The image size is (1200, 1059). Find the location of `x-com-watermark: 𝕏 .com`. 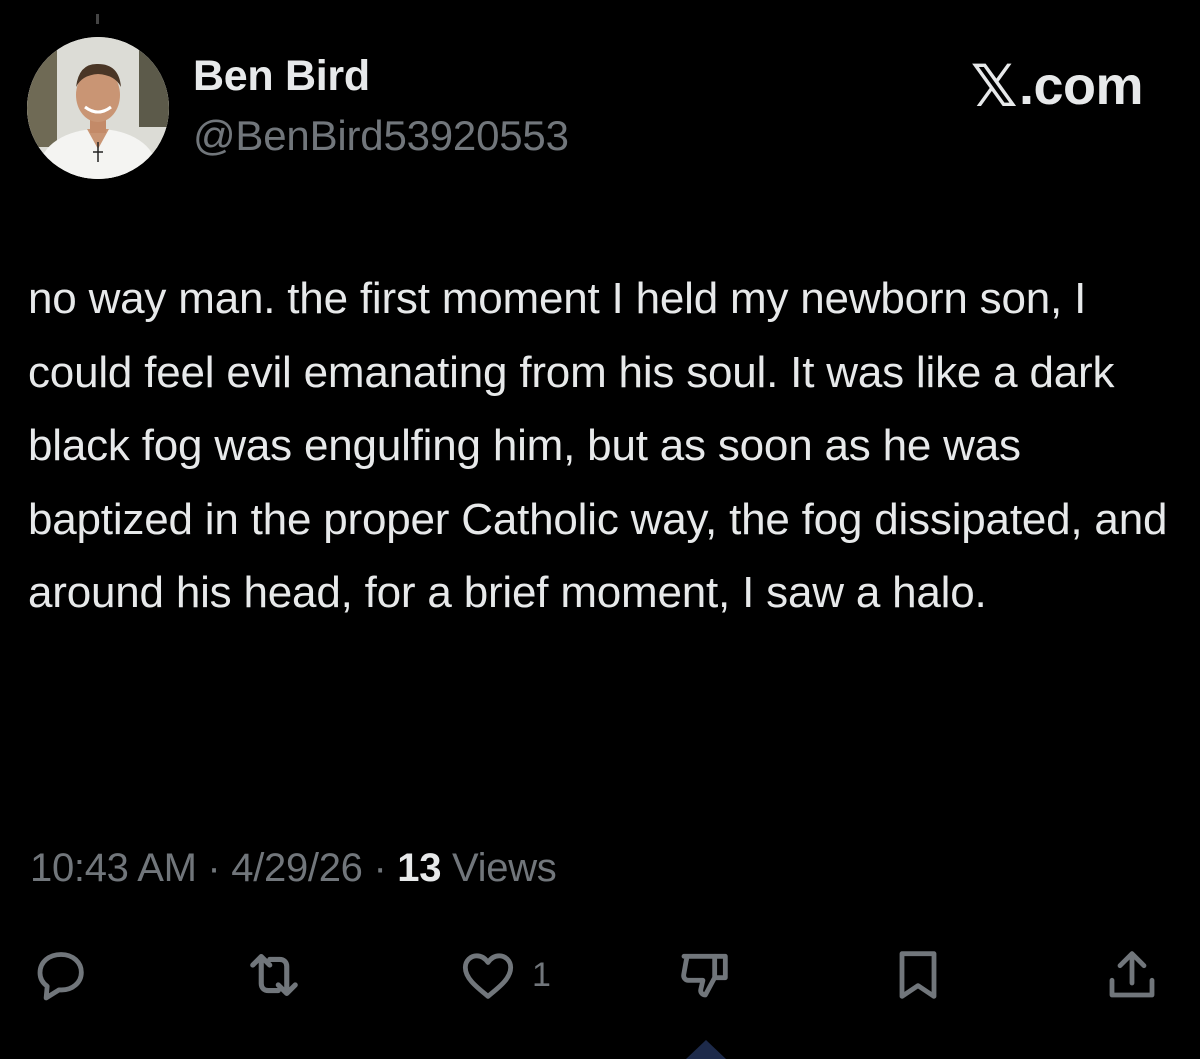

x-com-watermark: 𝕏 .com is located at coordinates (1057, 86).